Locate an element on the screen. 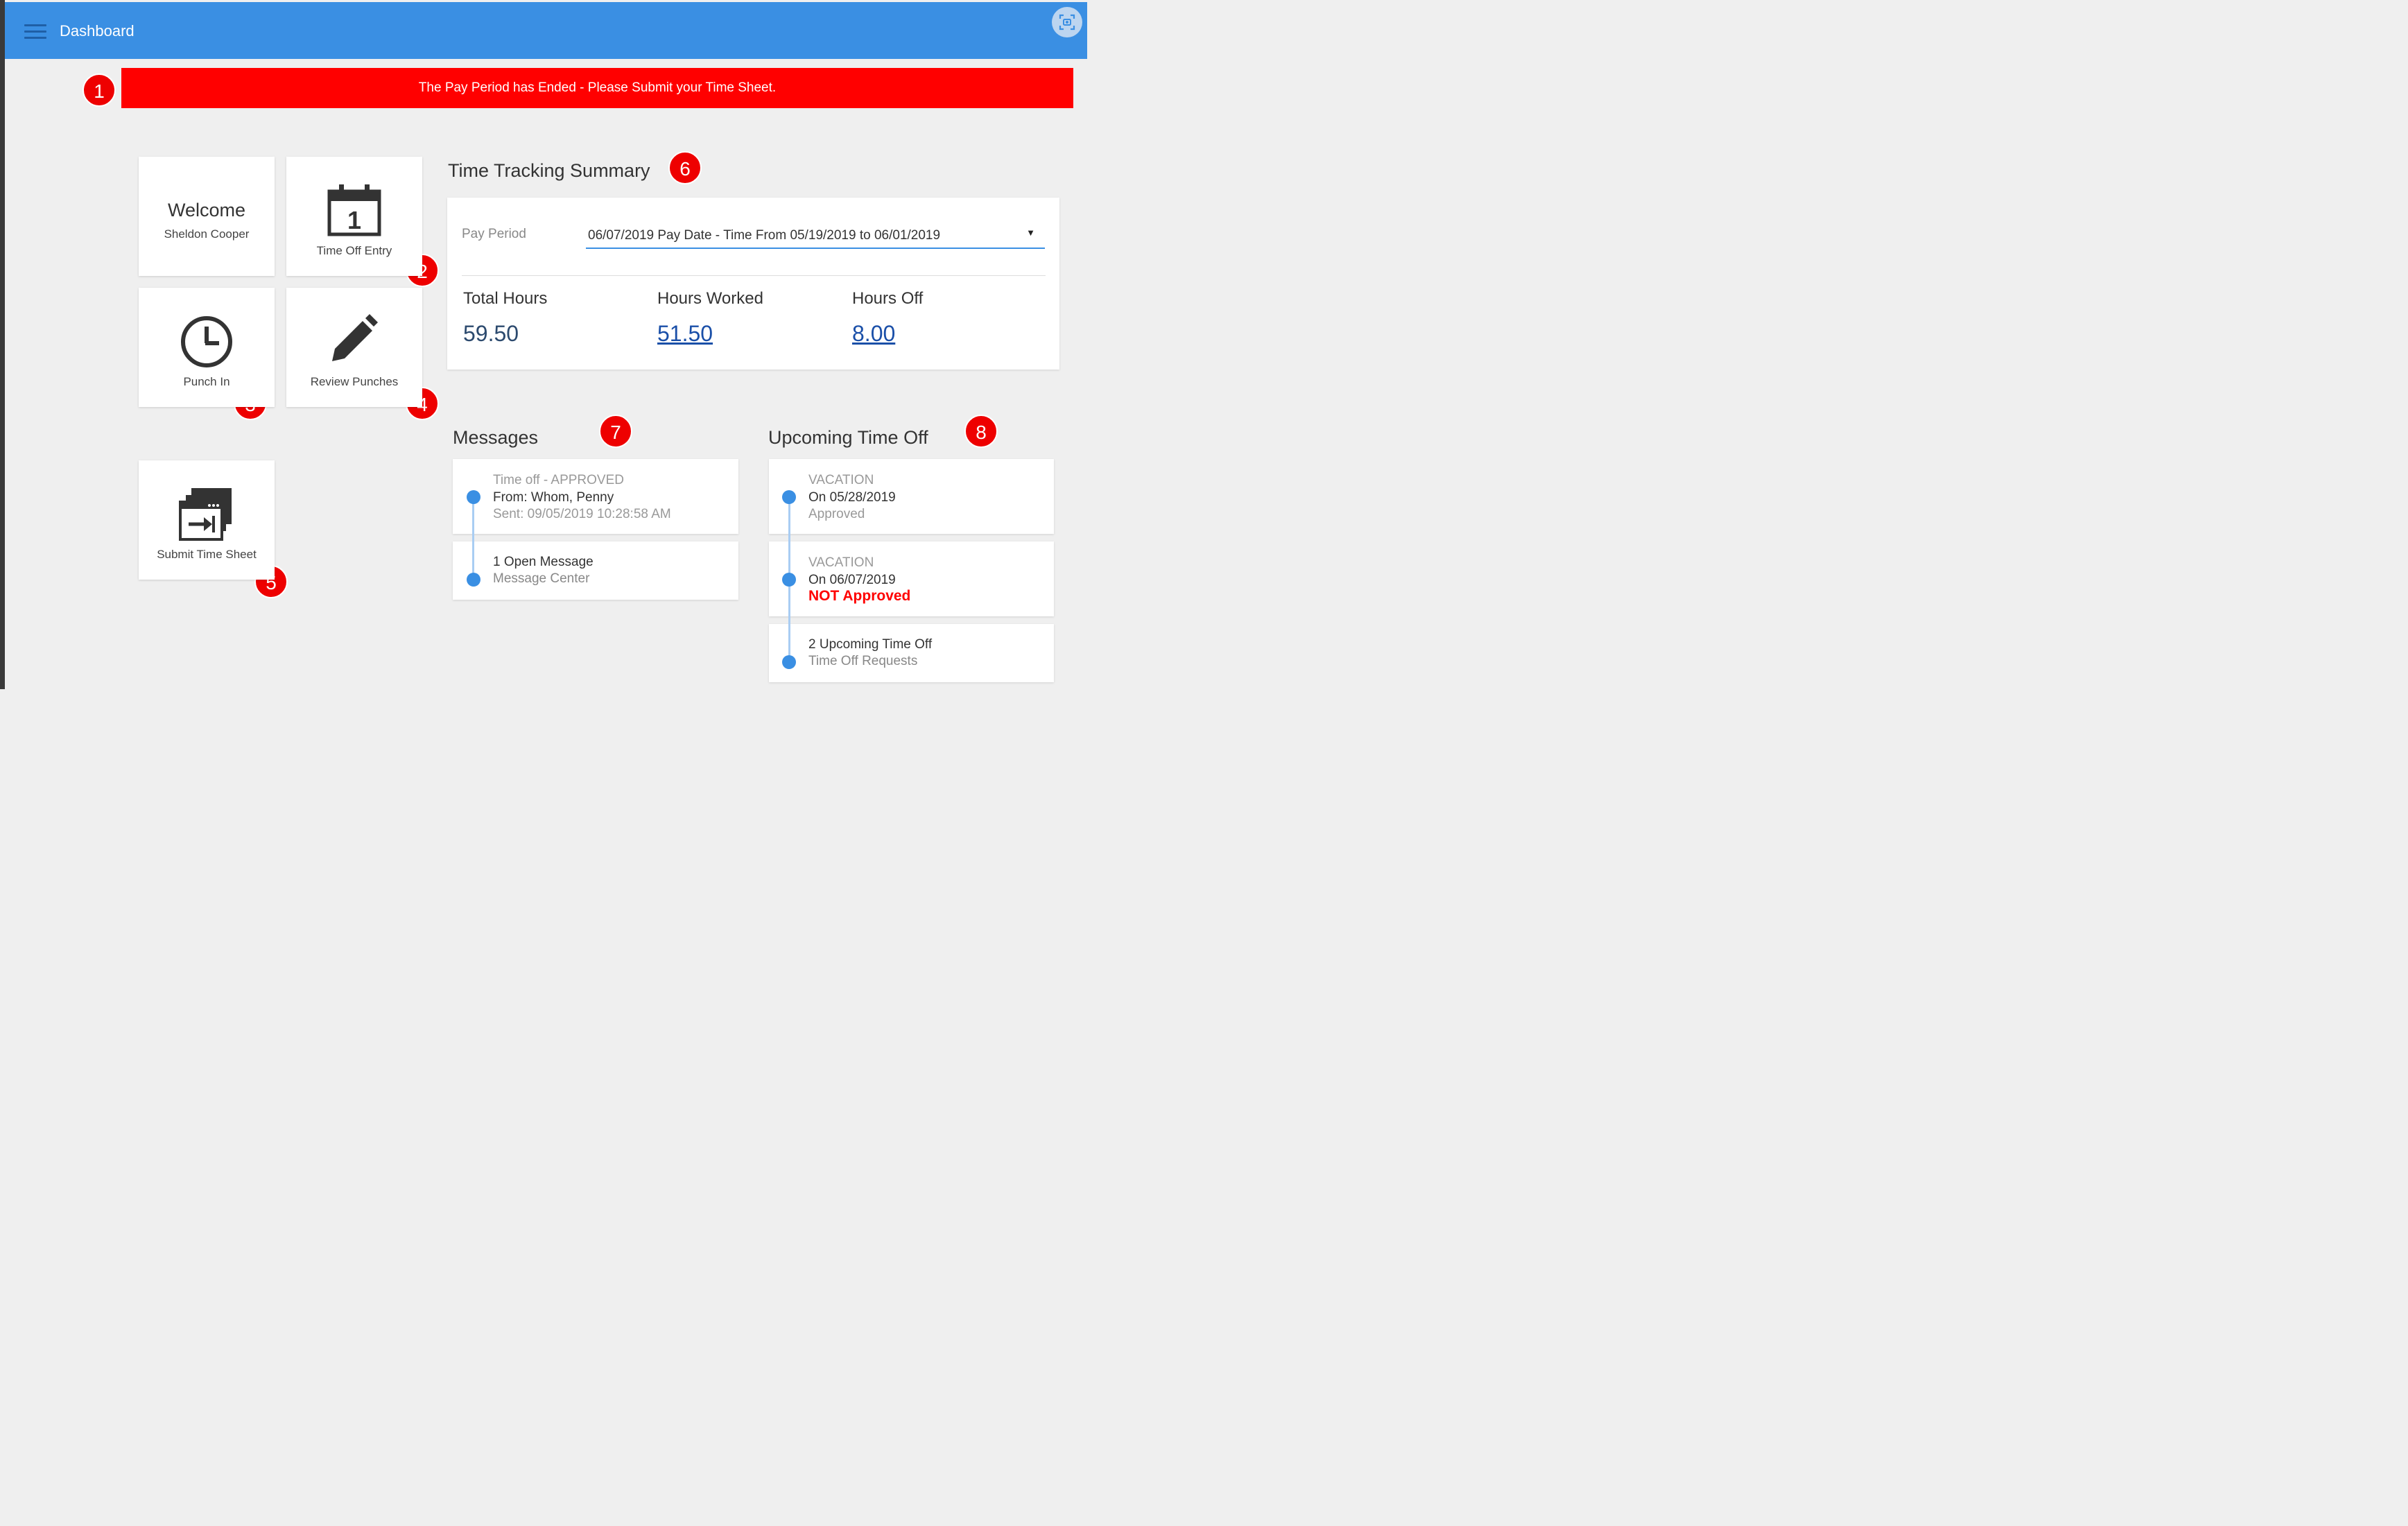 This screenshot has height=1526, width=2408. screenshot-scan-icon is located at coordinates (1067, 22).